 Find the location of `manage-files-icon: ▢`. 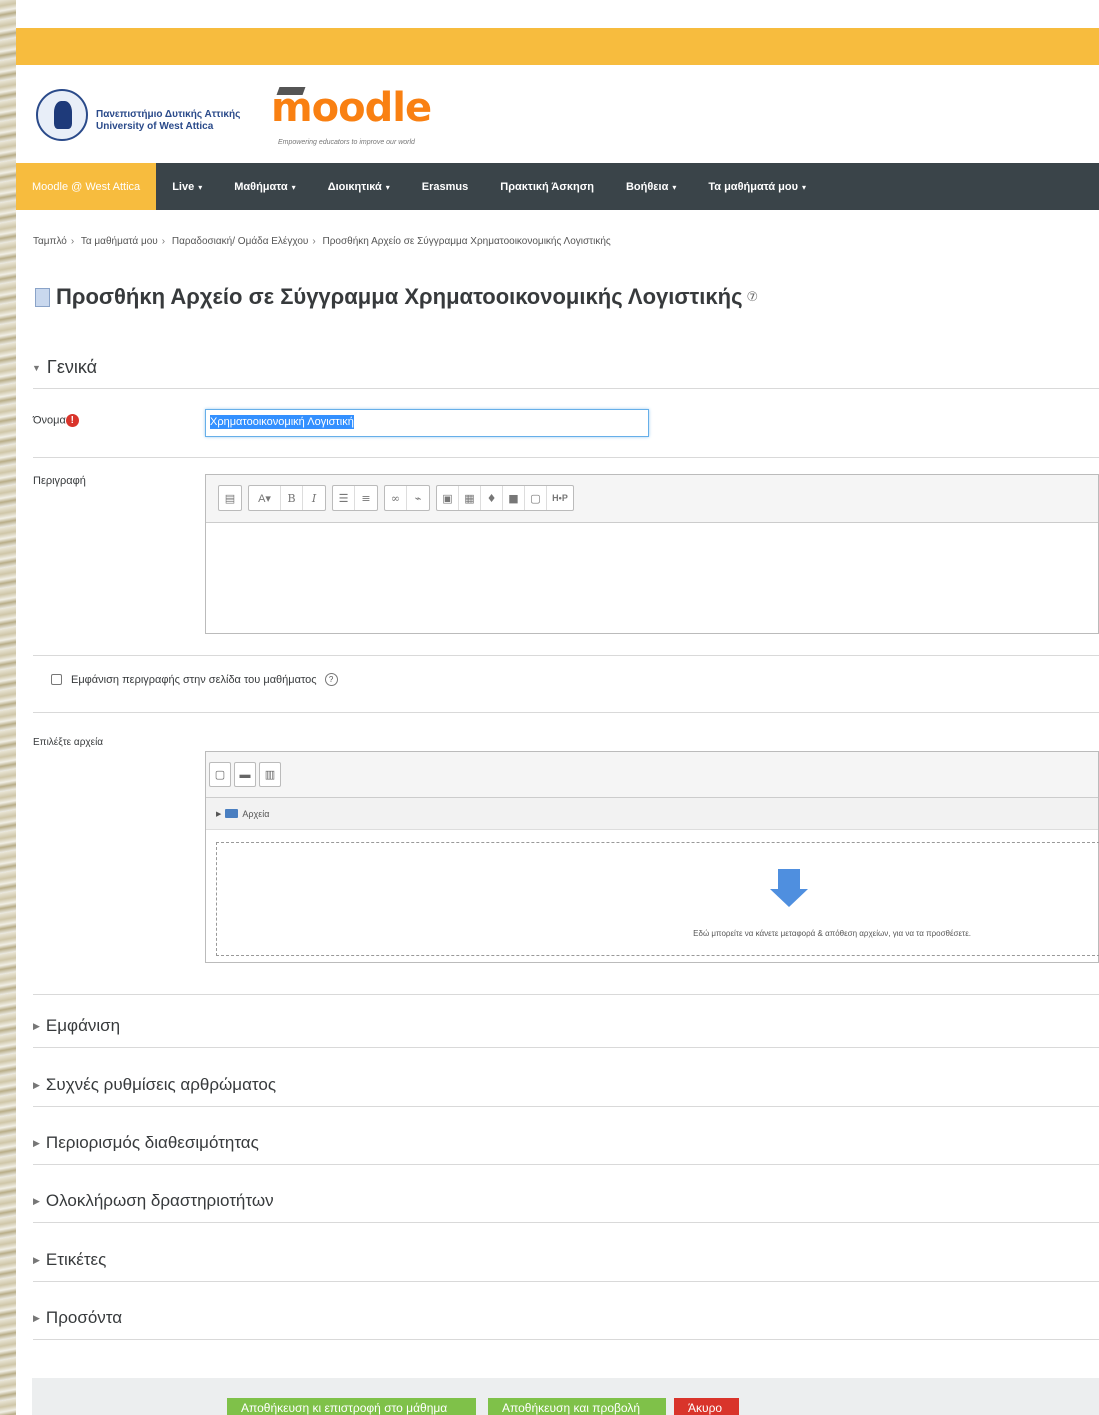

manage-files-icon: ▢ is located at coordinates (536, 498).